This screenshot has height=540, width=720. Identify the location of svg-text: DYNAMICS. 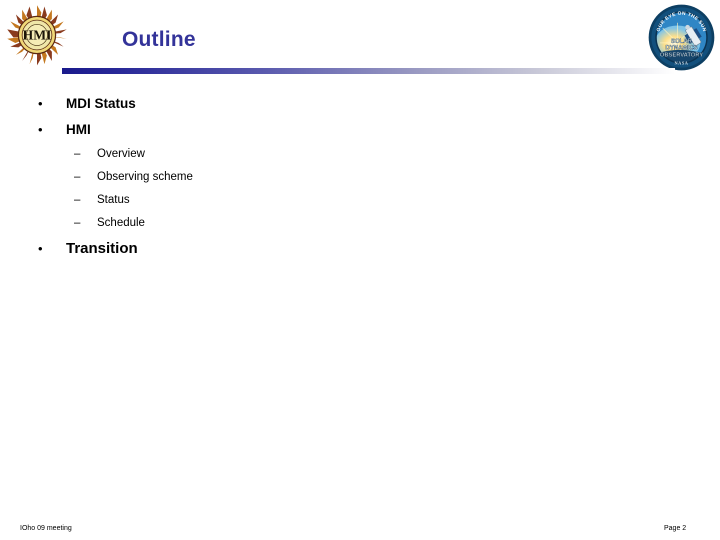
(681, 49).